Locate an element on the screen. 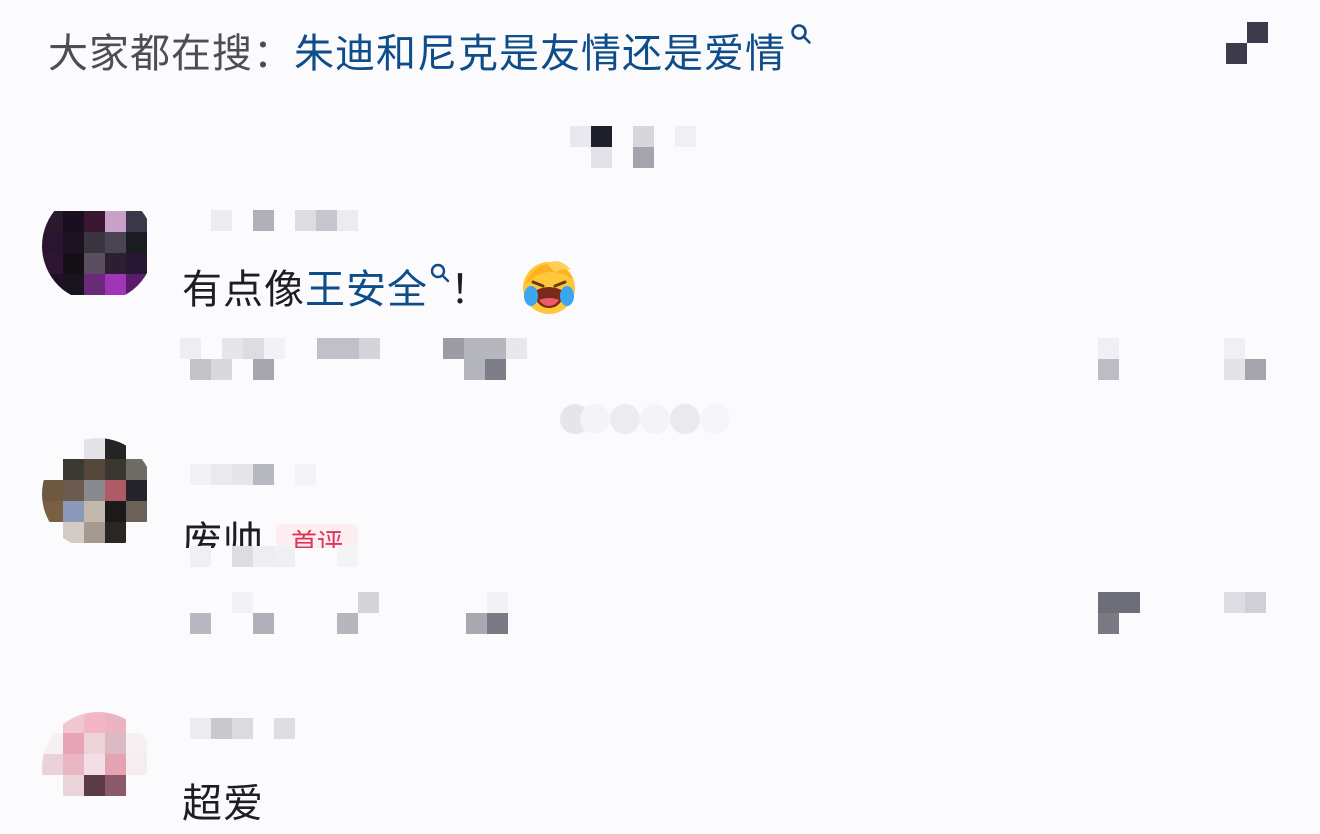 Image resolution: width=1320 pixels, height=834 pixels. mention-link: 王安全 is located at coordinates (366, 290).